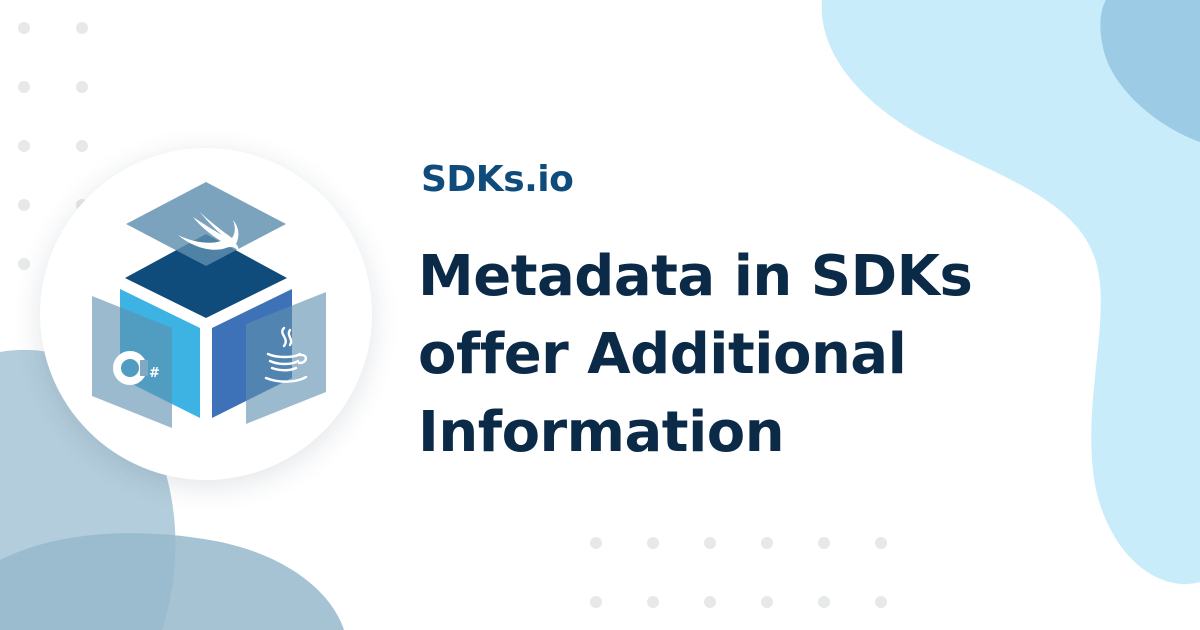 This screenshot has width=1200, height=630. Describe the element at coordinates (695, 276) in the screenshot. I see `headline-line-1: Metadata in SDKs` at that location.